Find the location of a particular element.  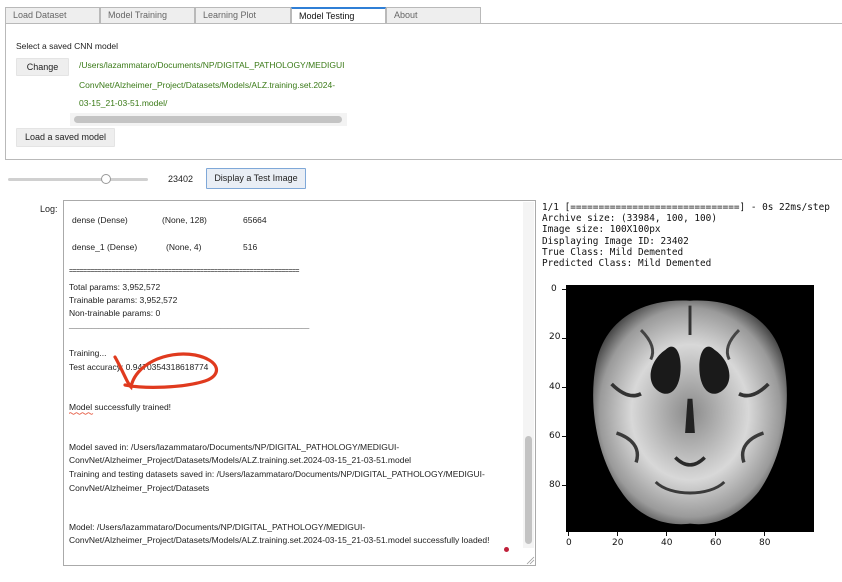

path-scrollbar is located at coordinates (208, 119).